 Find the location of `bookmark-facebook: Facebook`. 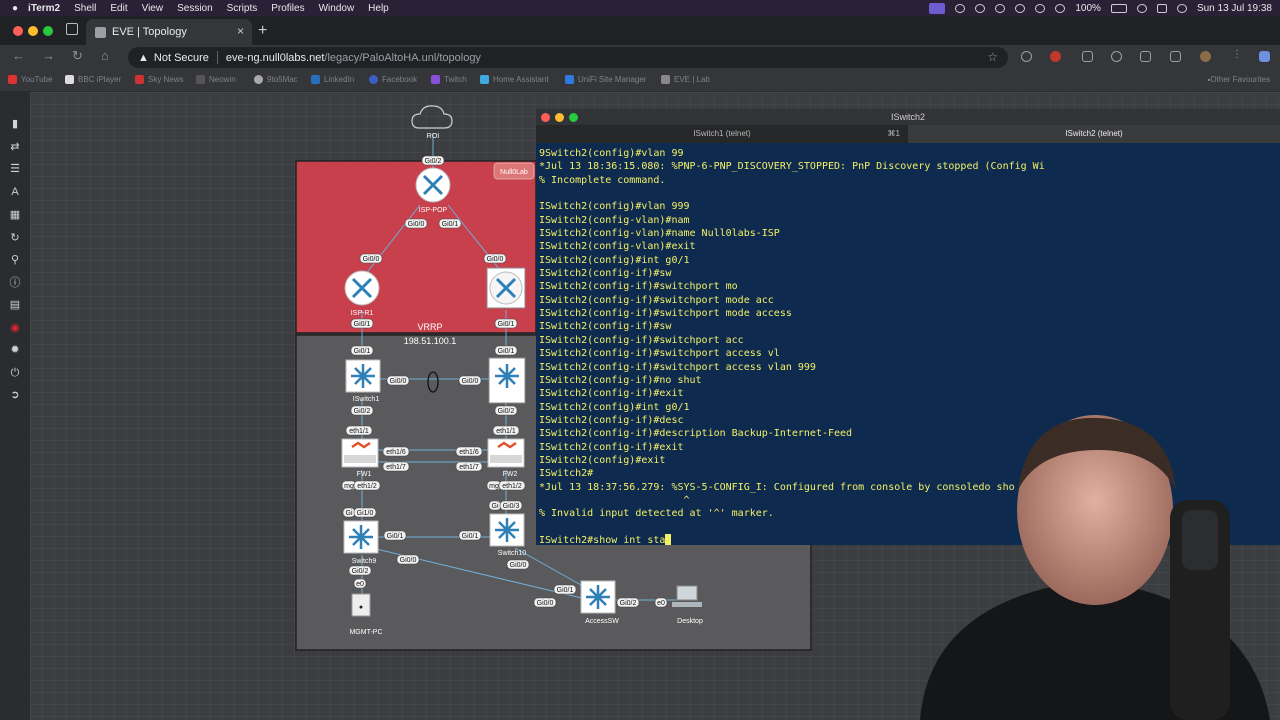

bookmark-facebook: Facebook is located at coordinates (393, 79).